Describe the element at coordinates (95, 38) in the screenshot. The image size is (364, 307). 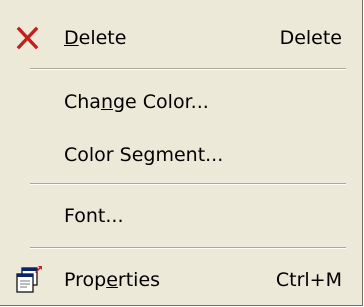
I see `menu-item-label: Delete` at that location.